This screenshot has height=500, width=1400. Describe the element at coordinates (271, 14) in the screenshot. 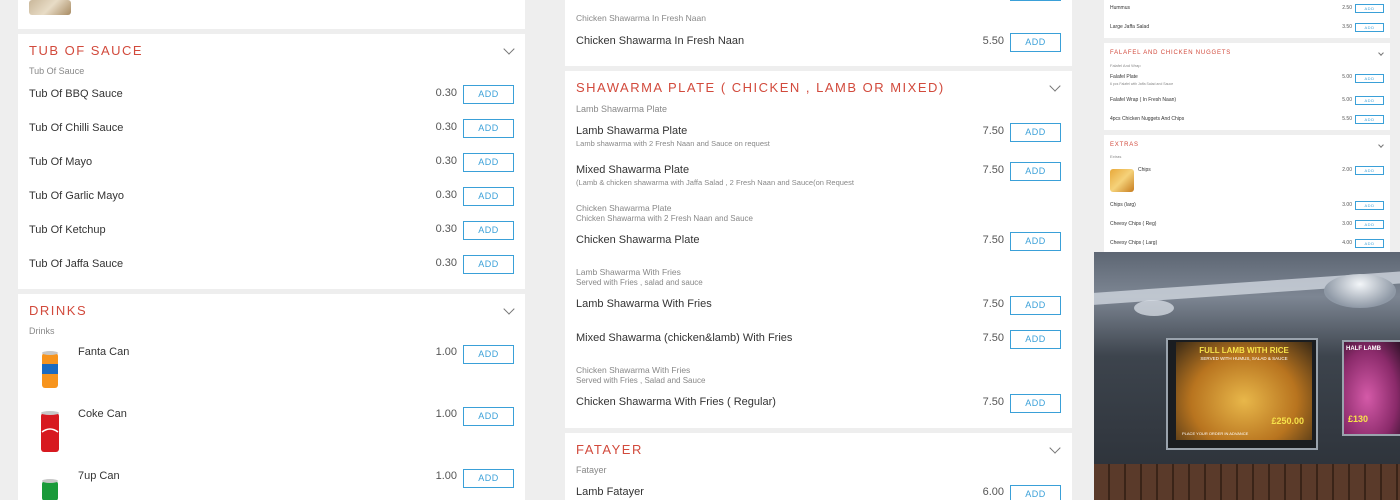

I see `previous-section-card` at that location.